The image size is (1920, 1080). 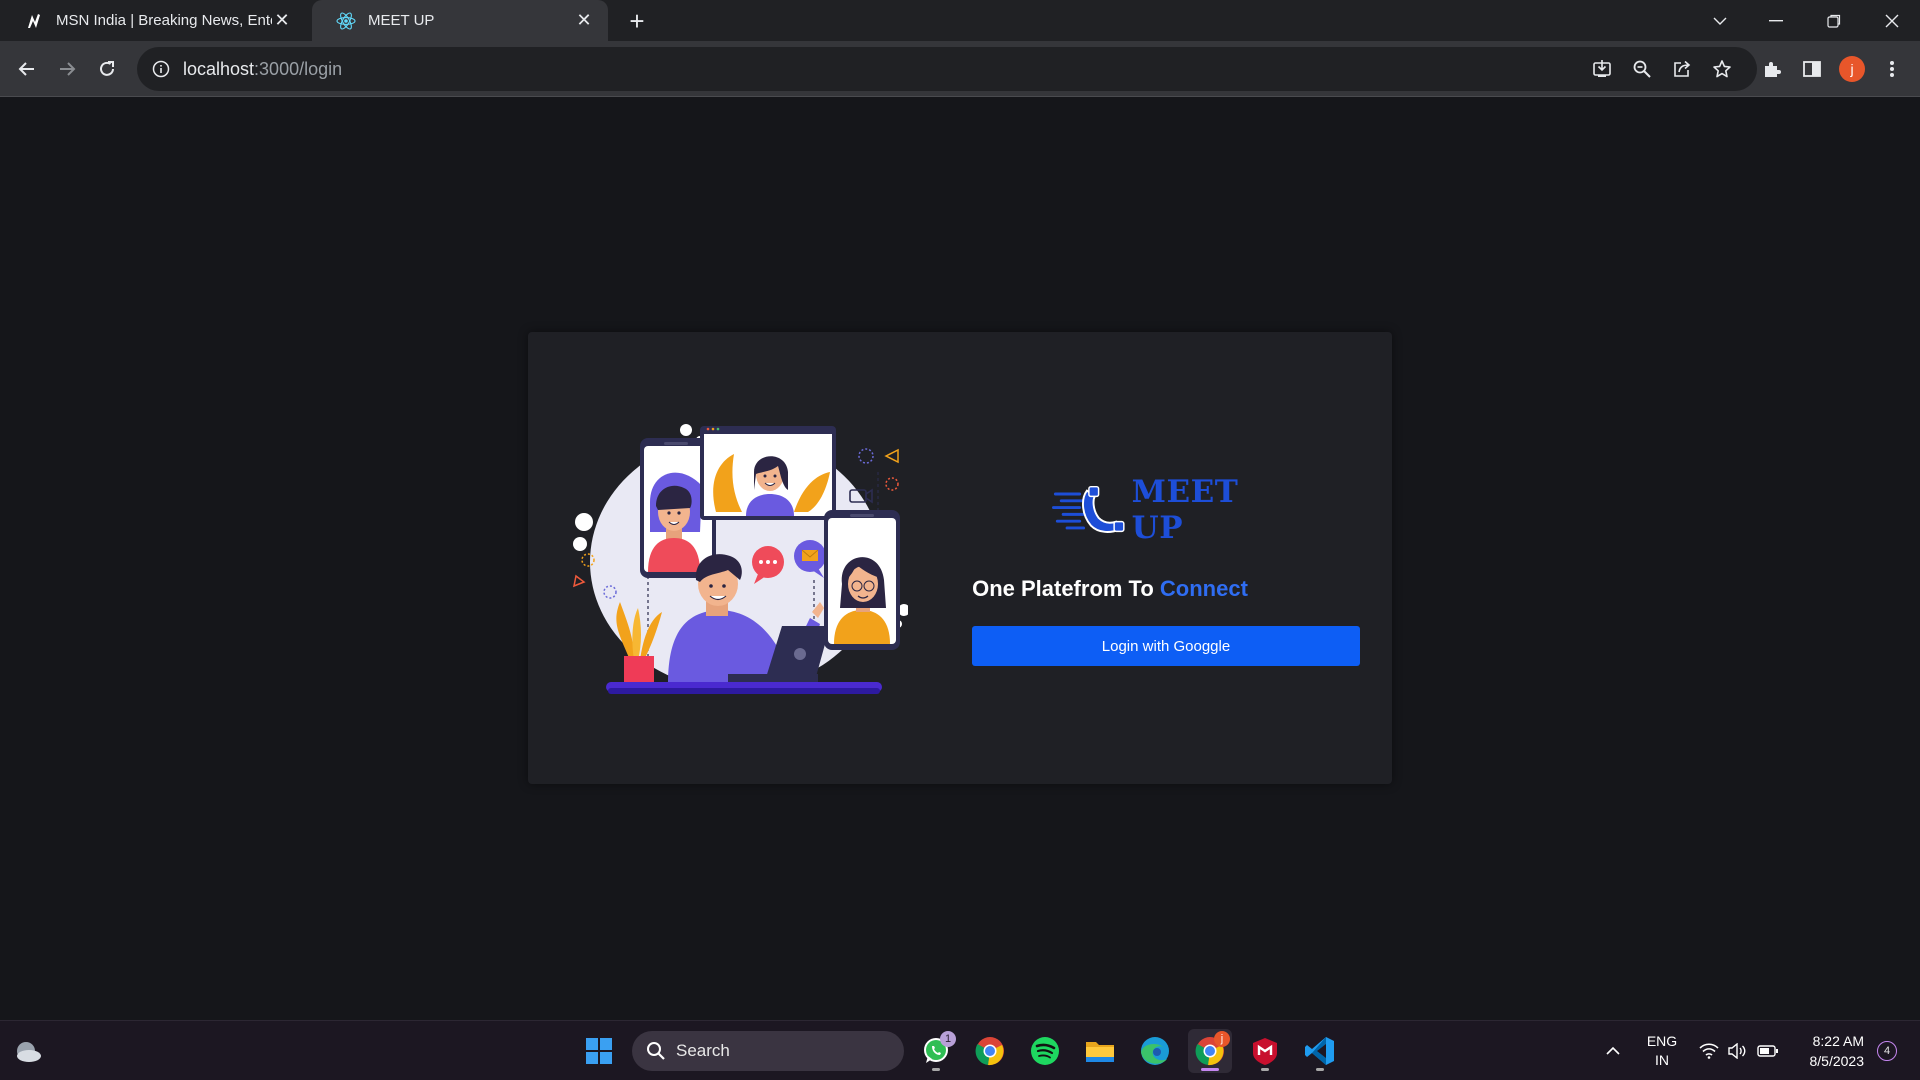 I want to click on reload-icon, so click(x=107, y=69).